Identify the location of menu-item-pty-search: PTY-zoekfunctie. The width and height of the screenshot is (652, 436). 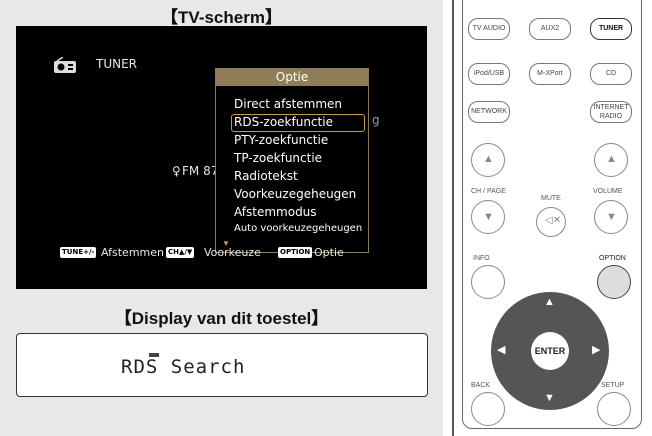
(281, 140).